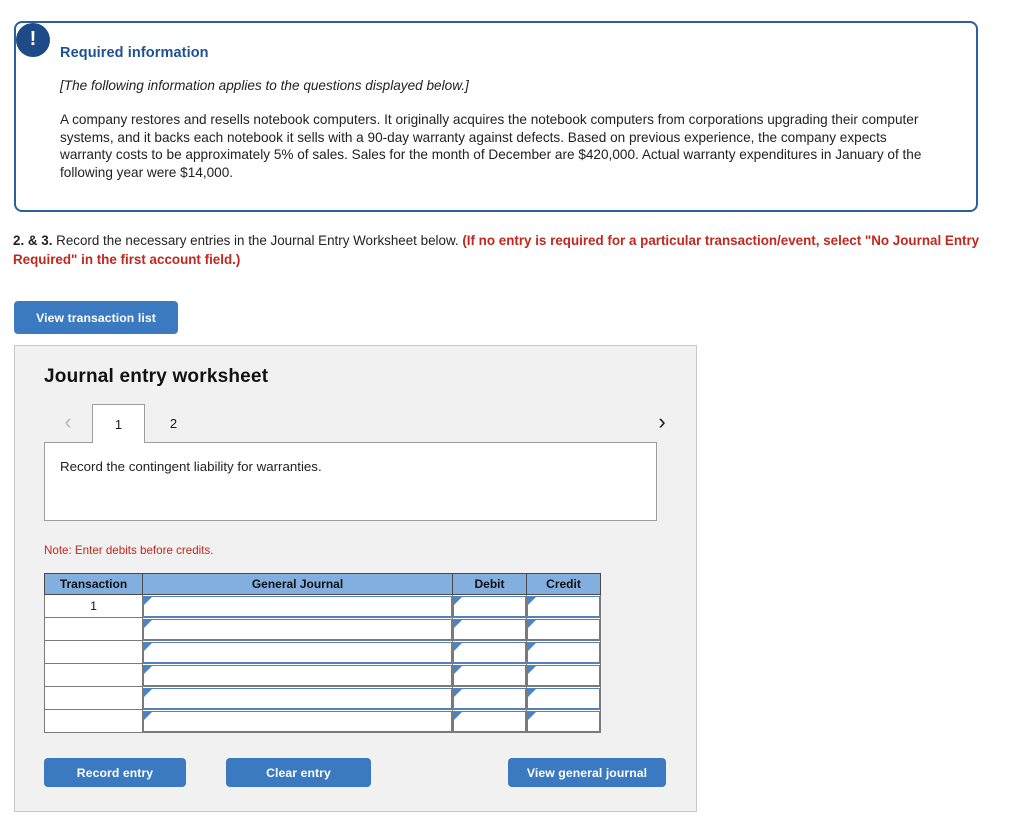 The width and height of the screenshot is (1024, 837). I want to click on view-transaction-list-button: View transaction list, so click(96, 317).